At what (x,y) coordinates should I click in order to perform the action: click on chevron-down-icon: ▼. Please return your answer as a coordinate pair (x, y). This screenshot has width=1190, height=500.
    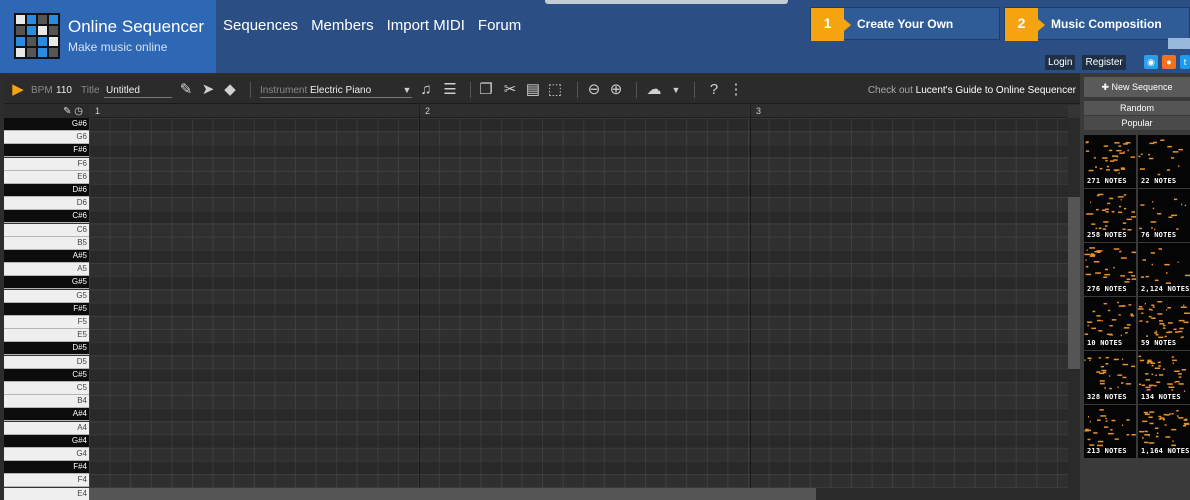
    Looking at the image, I should click on (676, 90).